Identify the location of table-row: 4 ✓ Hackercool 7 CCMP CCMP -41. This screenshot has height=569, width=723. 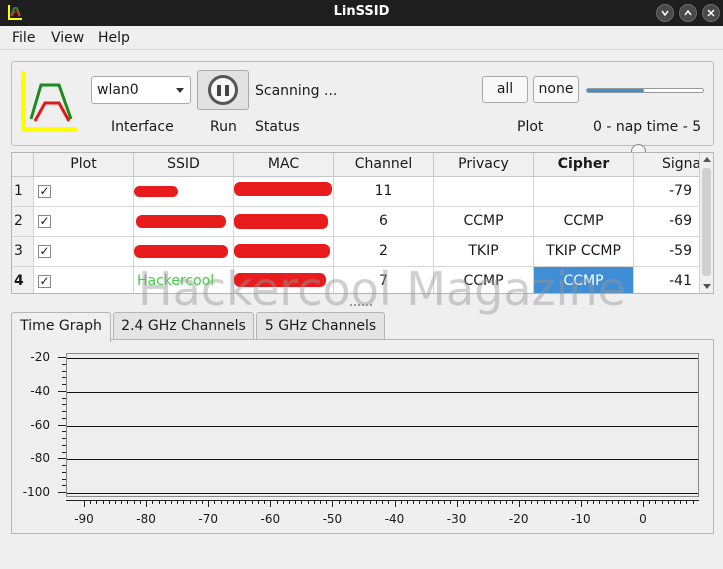
(355, 280).